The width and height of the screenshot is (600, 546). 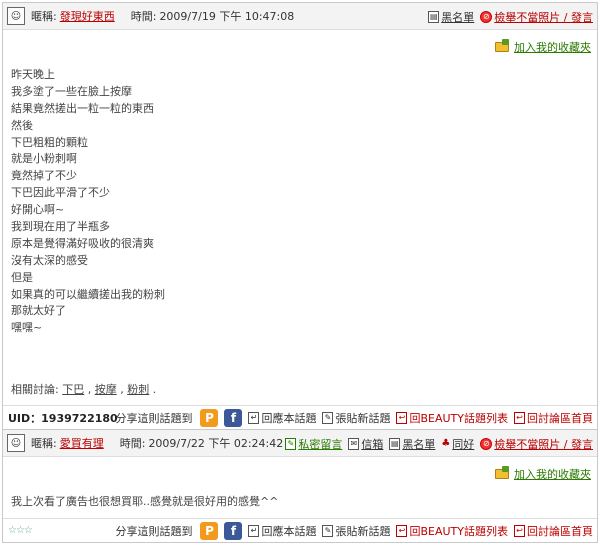 I want to click on post-line: 我到現在用了半瓶多, so click(x=60, y=227).